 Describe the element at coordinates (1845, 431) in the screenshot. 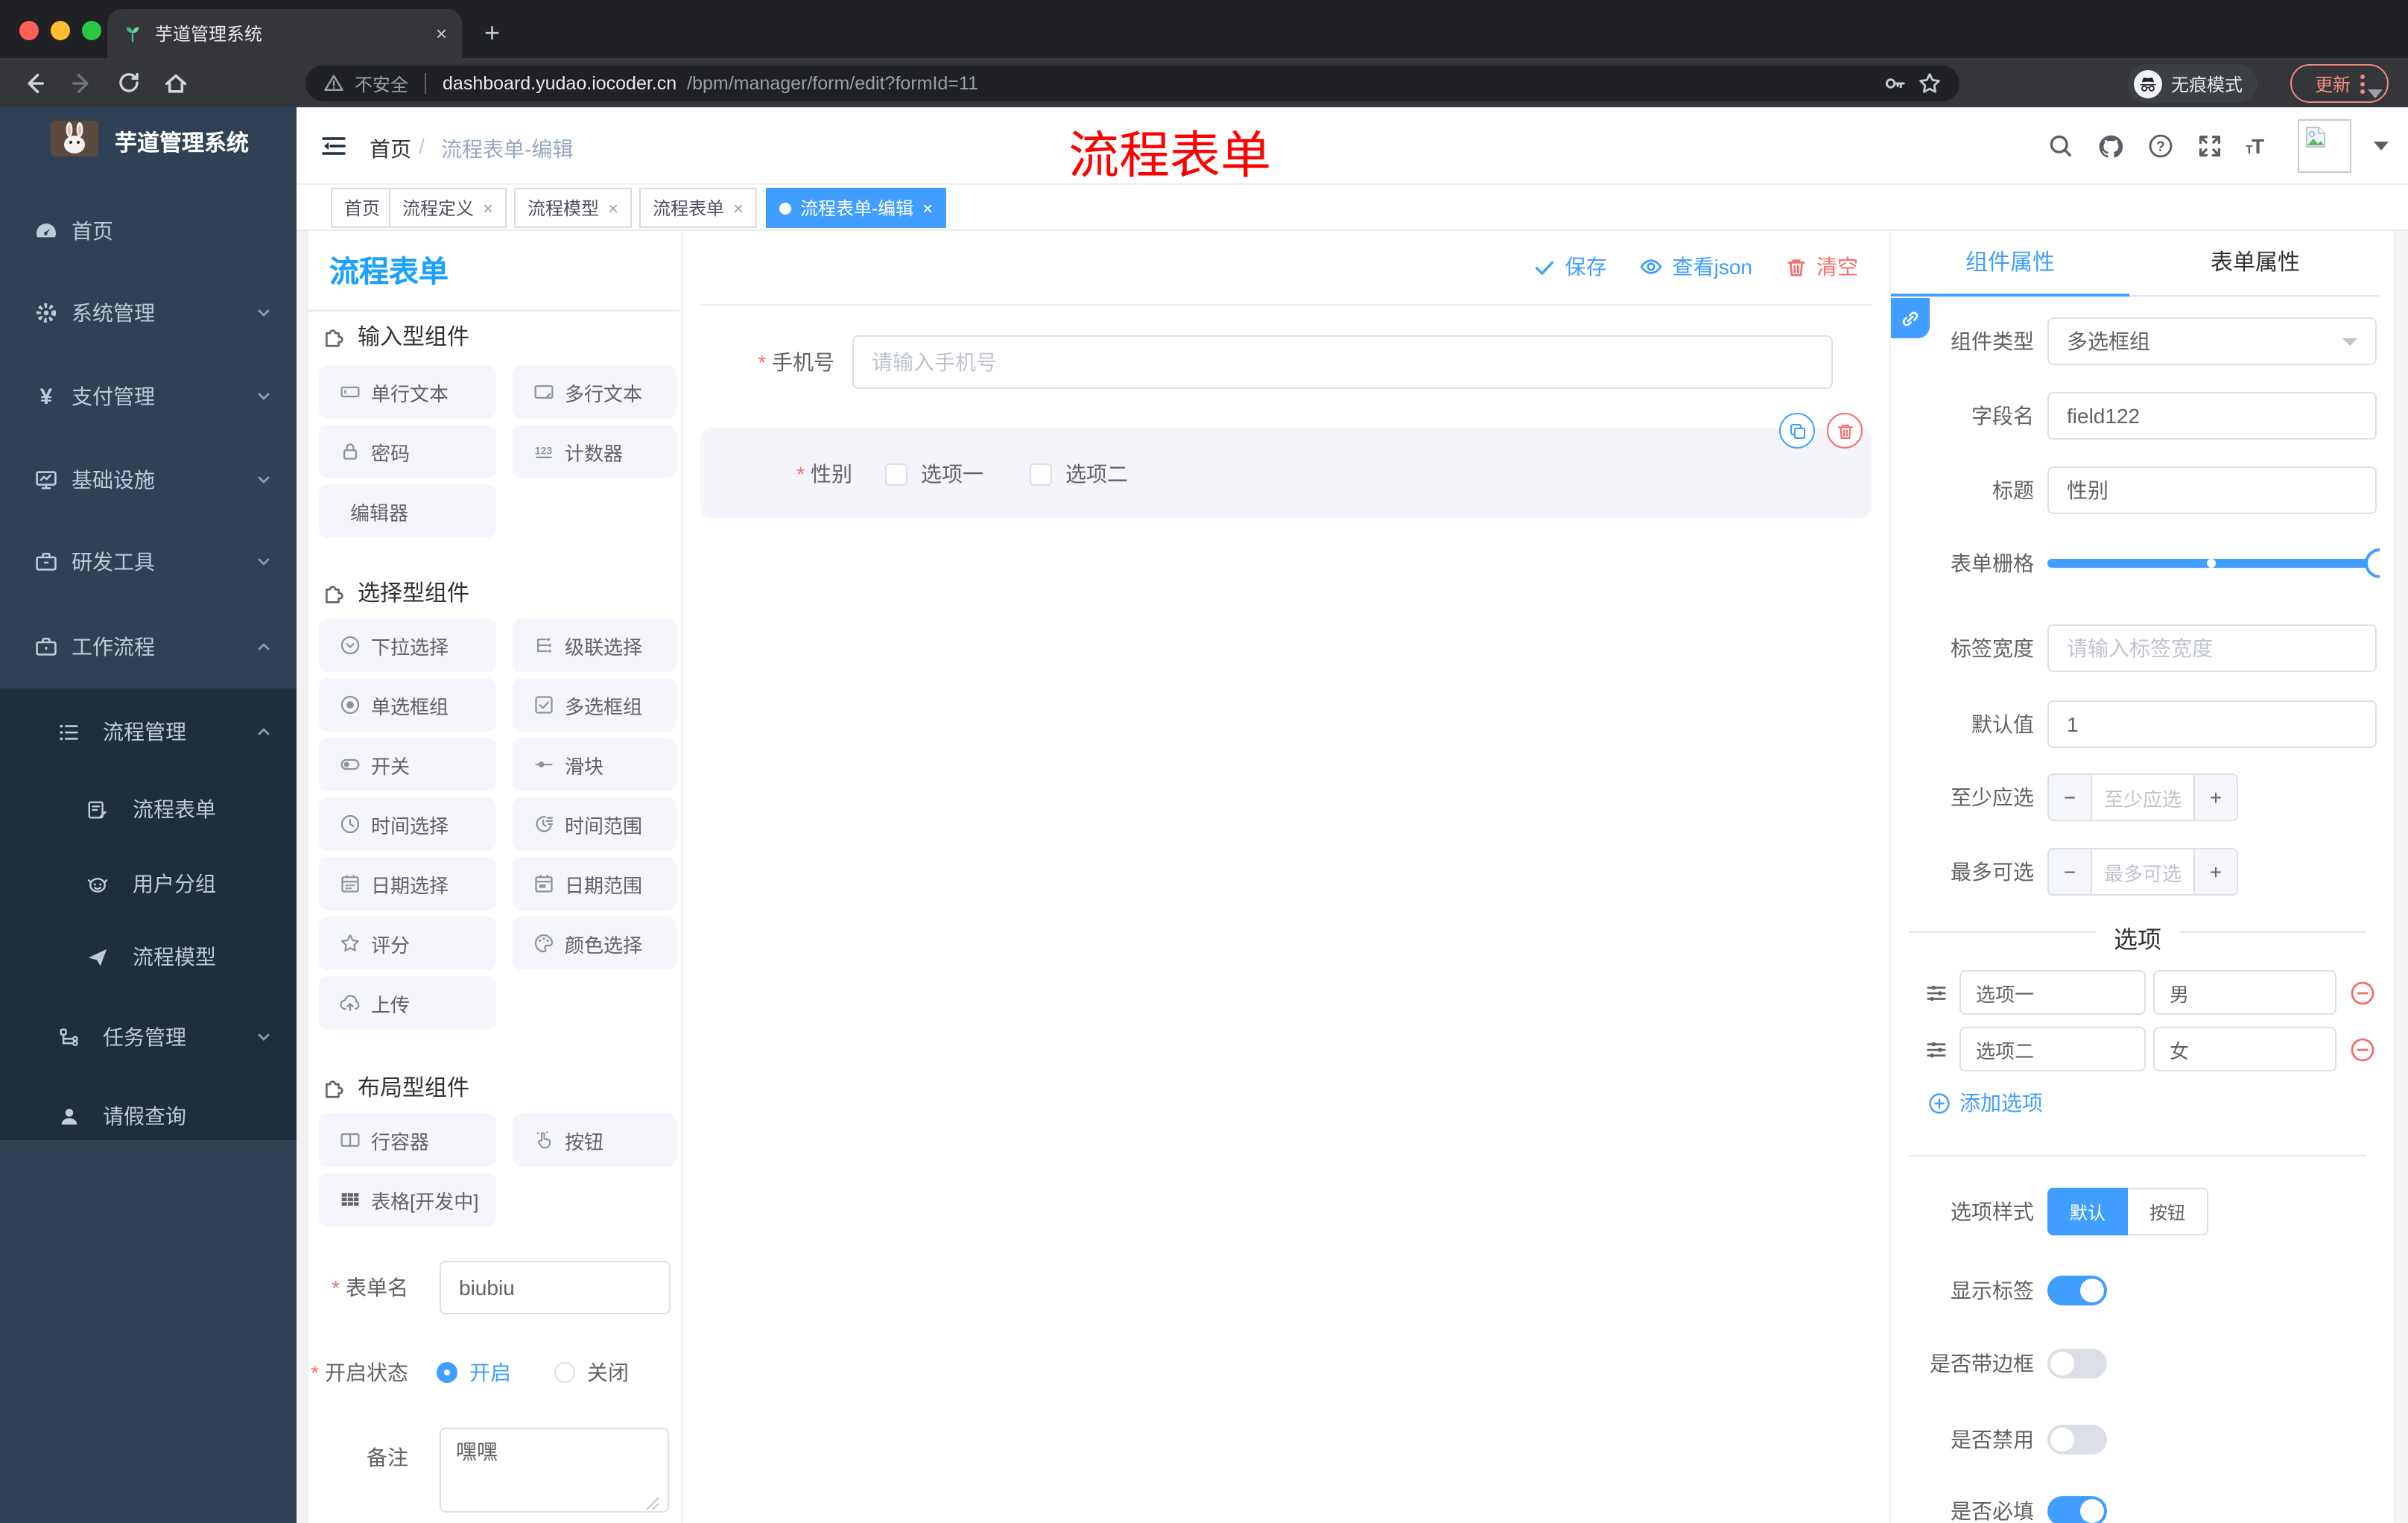

I see `delete-component-button` at that location.